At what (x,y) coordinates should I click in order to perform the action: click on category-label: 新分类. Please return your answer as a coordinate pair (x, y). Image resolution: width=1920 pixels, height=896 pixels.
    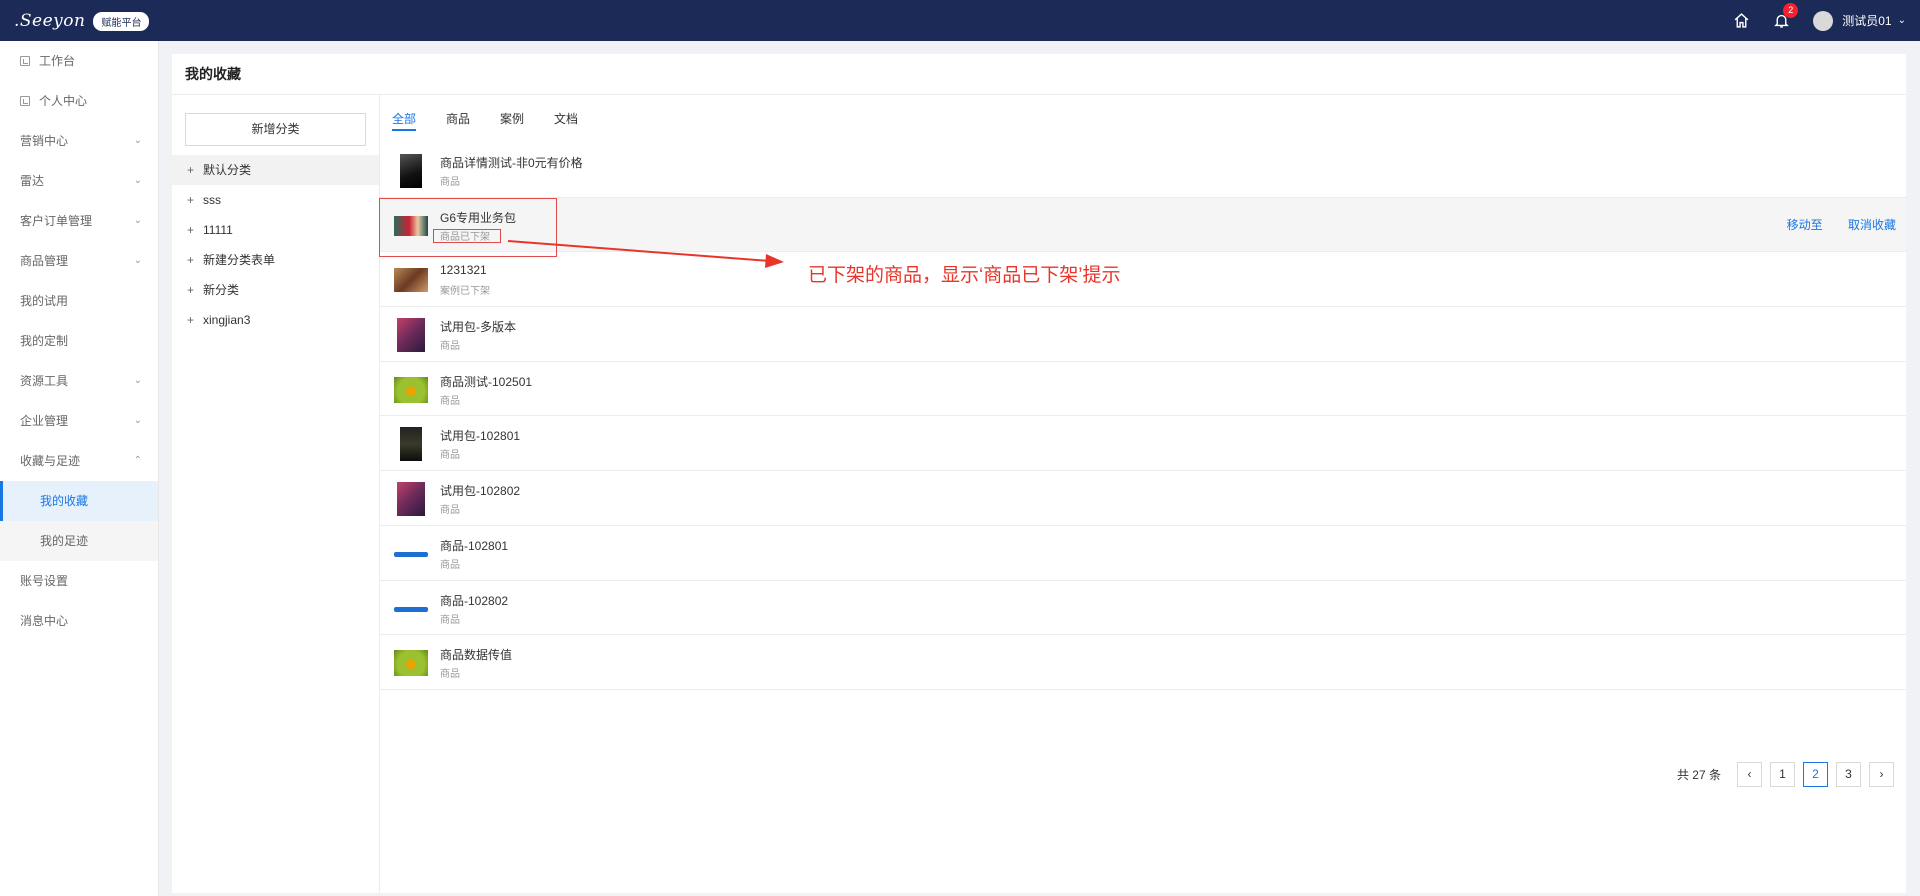
    Looking at the image, I should click on (221, 290).